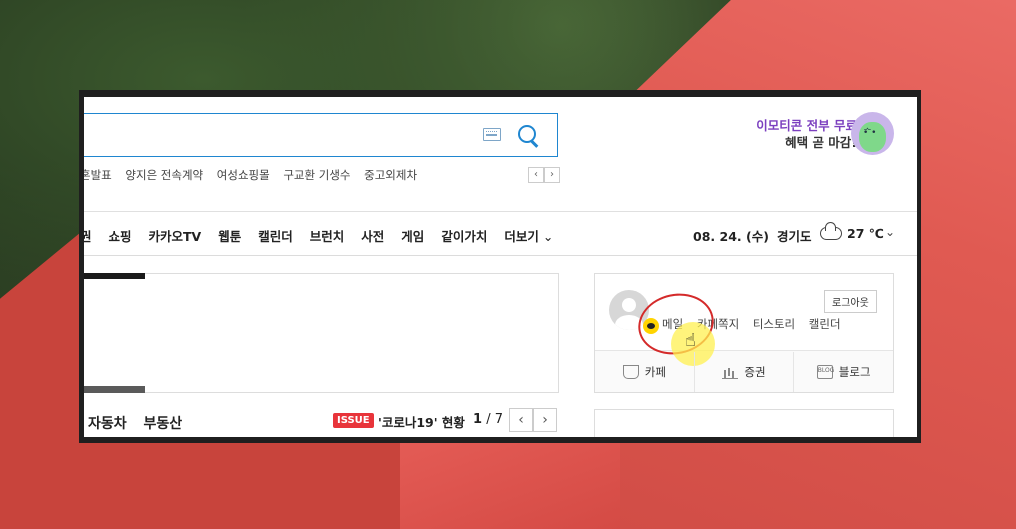 This screenshot has height=529, width=1016. What do you see at coordinates (494, 419) in the screenshot?
I see `issue-page-total: / 7` at bounding box center [494, 419].